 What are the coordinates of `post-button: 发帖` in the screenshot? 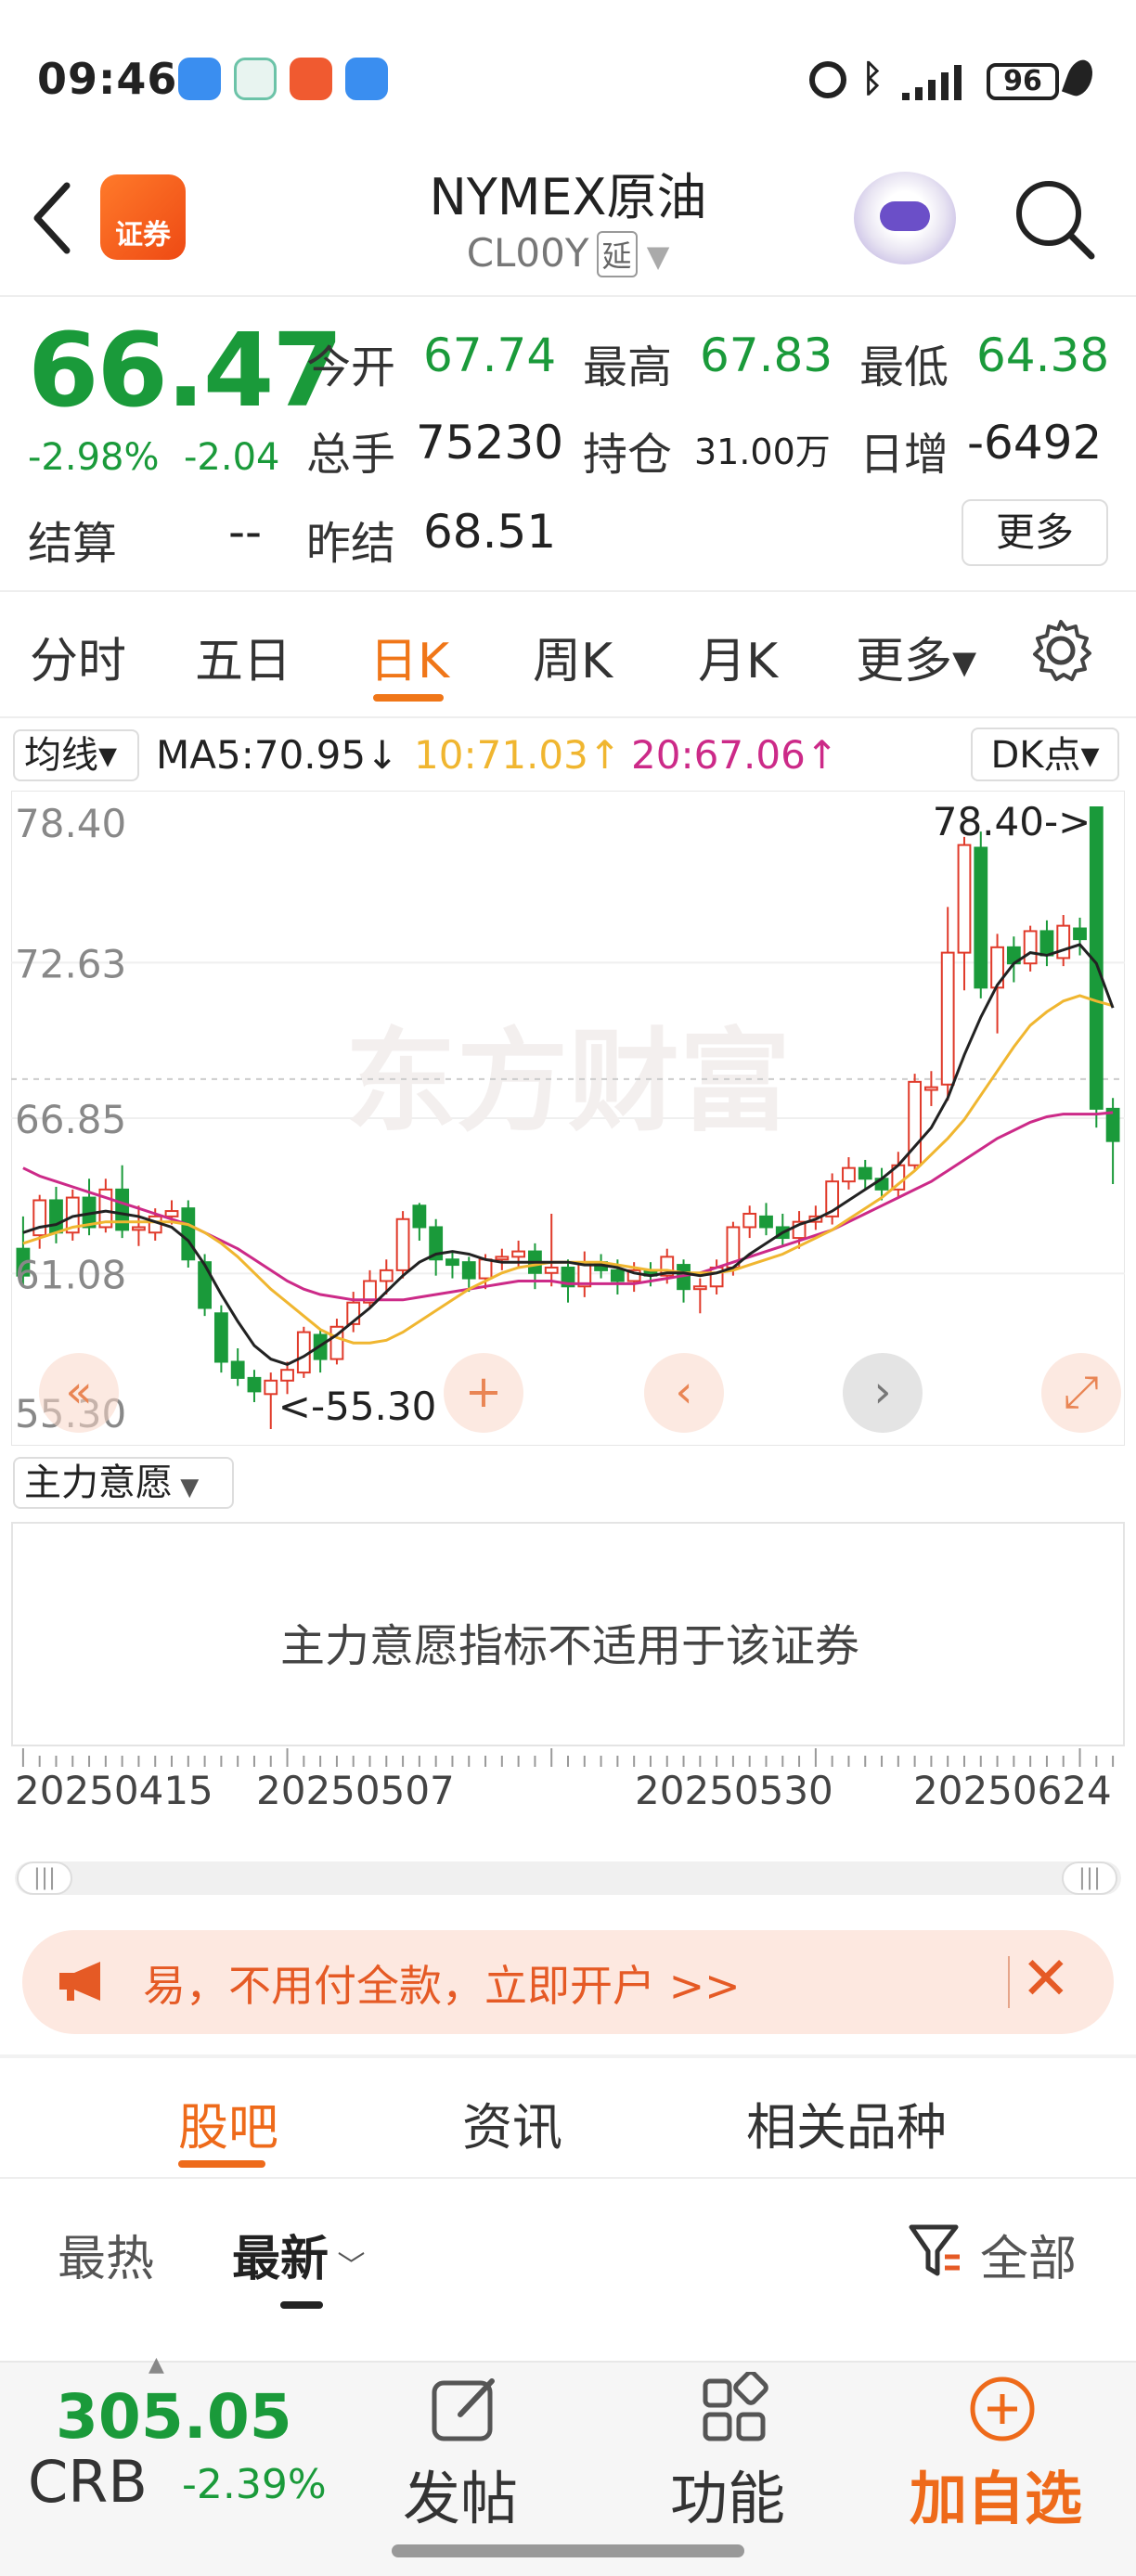 It's located at (464, 2469).